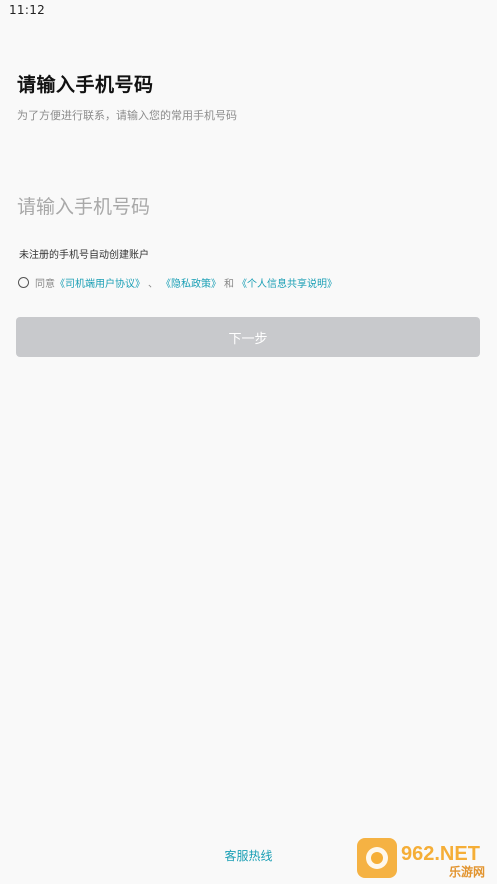 This screenshot has height=884, width=497. I want to click on site-watermark-logo: 962.NET 乐游网, so click(424, 858).